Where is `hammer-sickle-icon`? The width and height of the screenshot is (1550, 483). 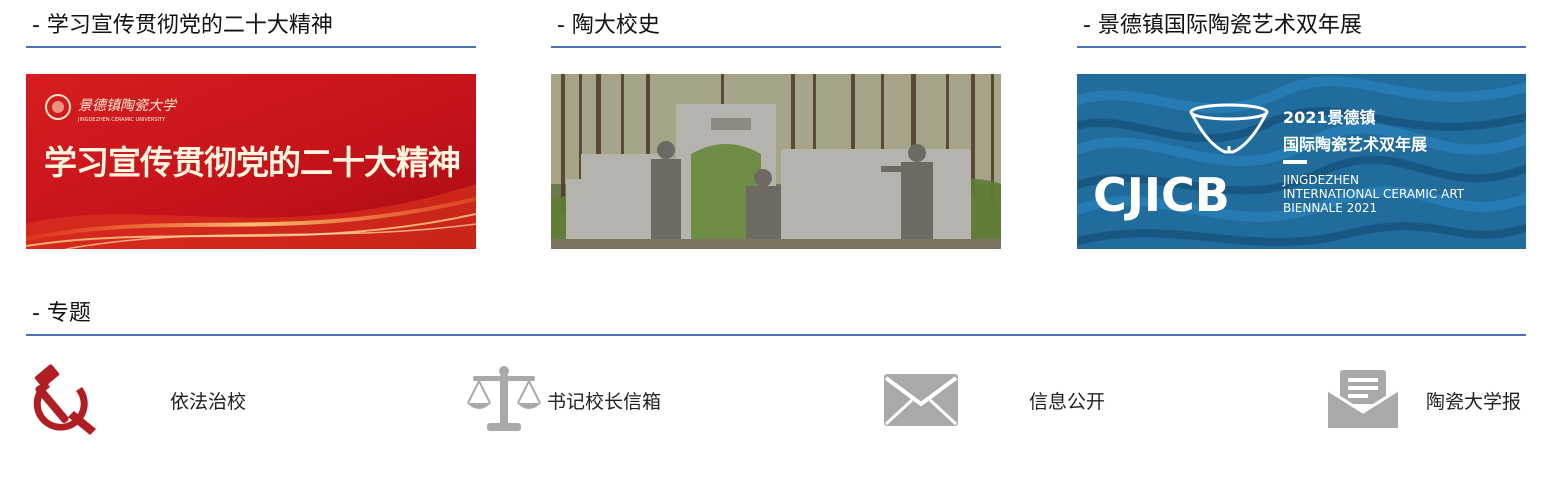 hammer-sickle-icon is located at coordinates (63, 400).